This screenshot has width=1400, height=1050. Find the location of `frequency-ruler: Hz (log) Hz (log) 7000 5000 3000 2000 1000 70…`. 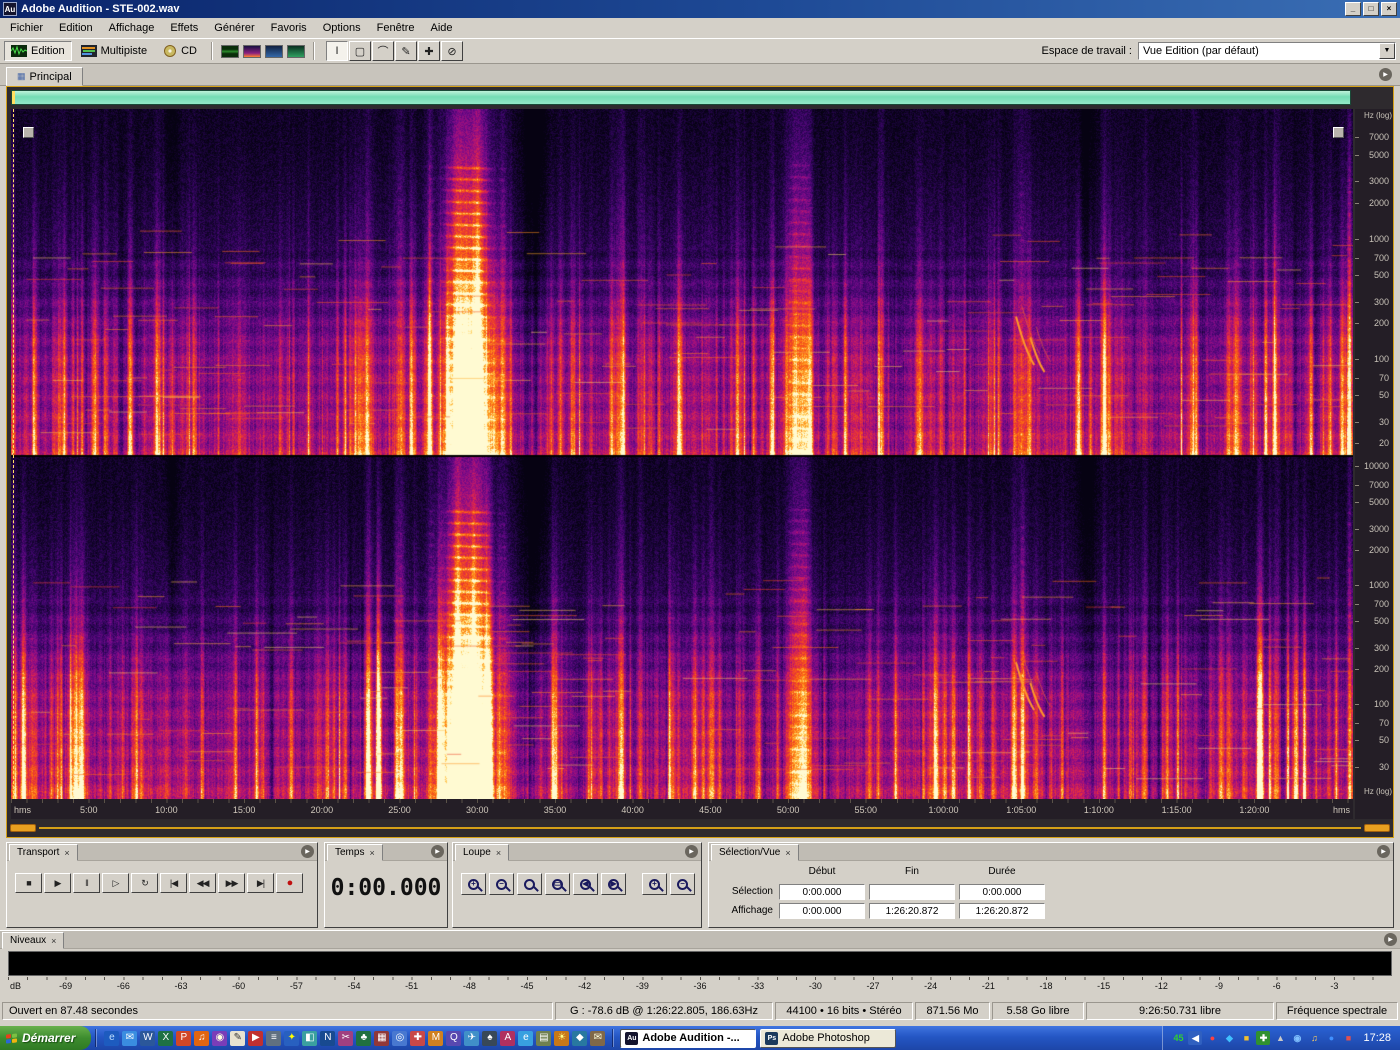

frequency-ruler: Hz (log) Hz (log) 7000 5000 3000 2000 1000 70… is located at coordinates (1374, 454).